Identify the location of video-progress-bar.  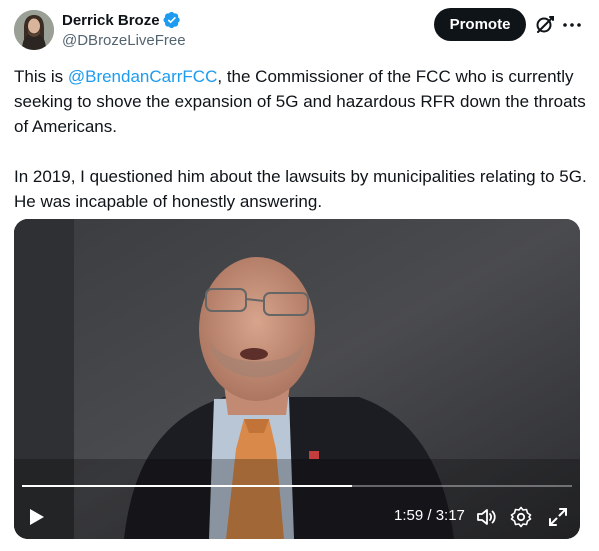
(297, 486).